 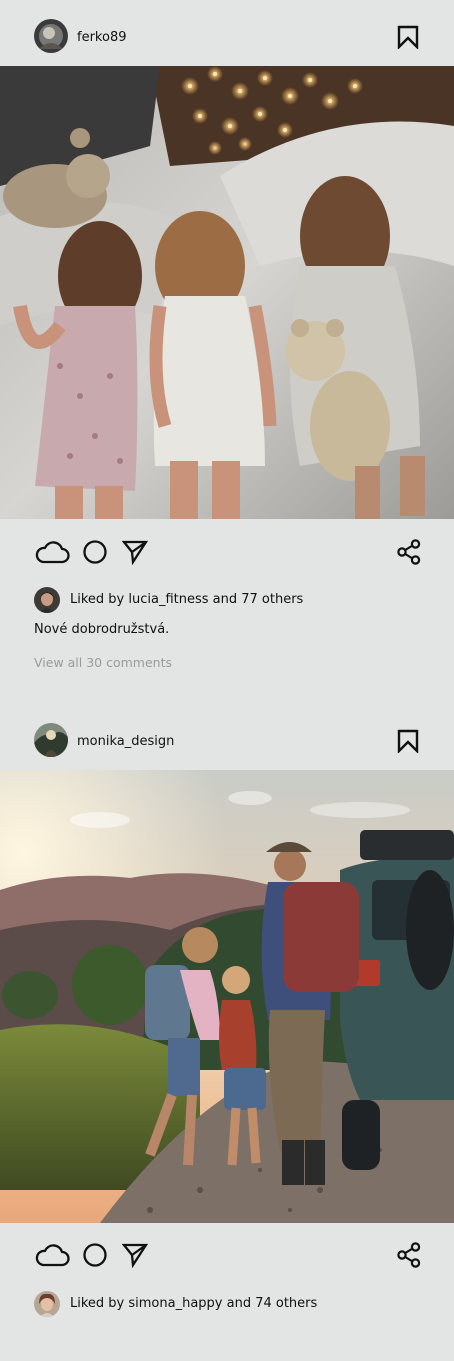 What do you see at coordinates (101, 38) in the screenshot?
I see `username: ferko89` at bounding box center [101, 38].